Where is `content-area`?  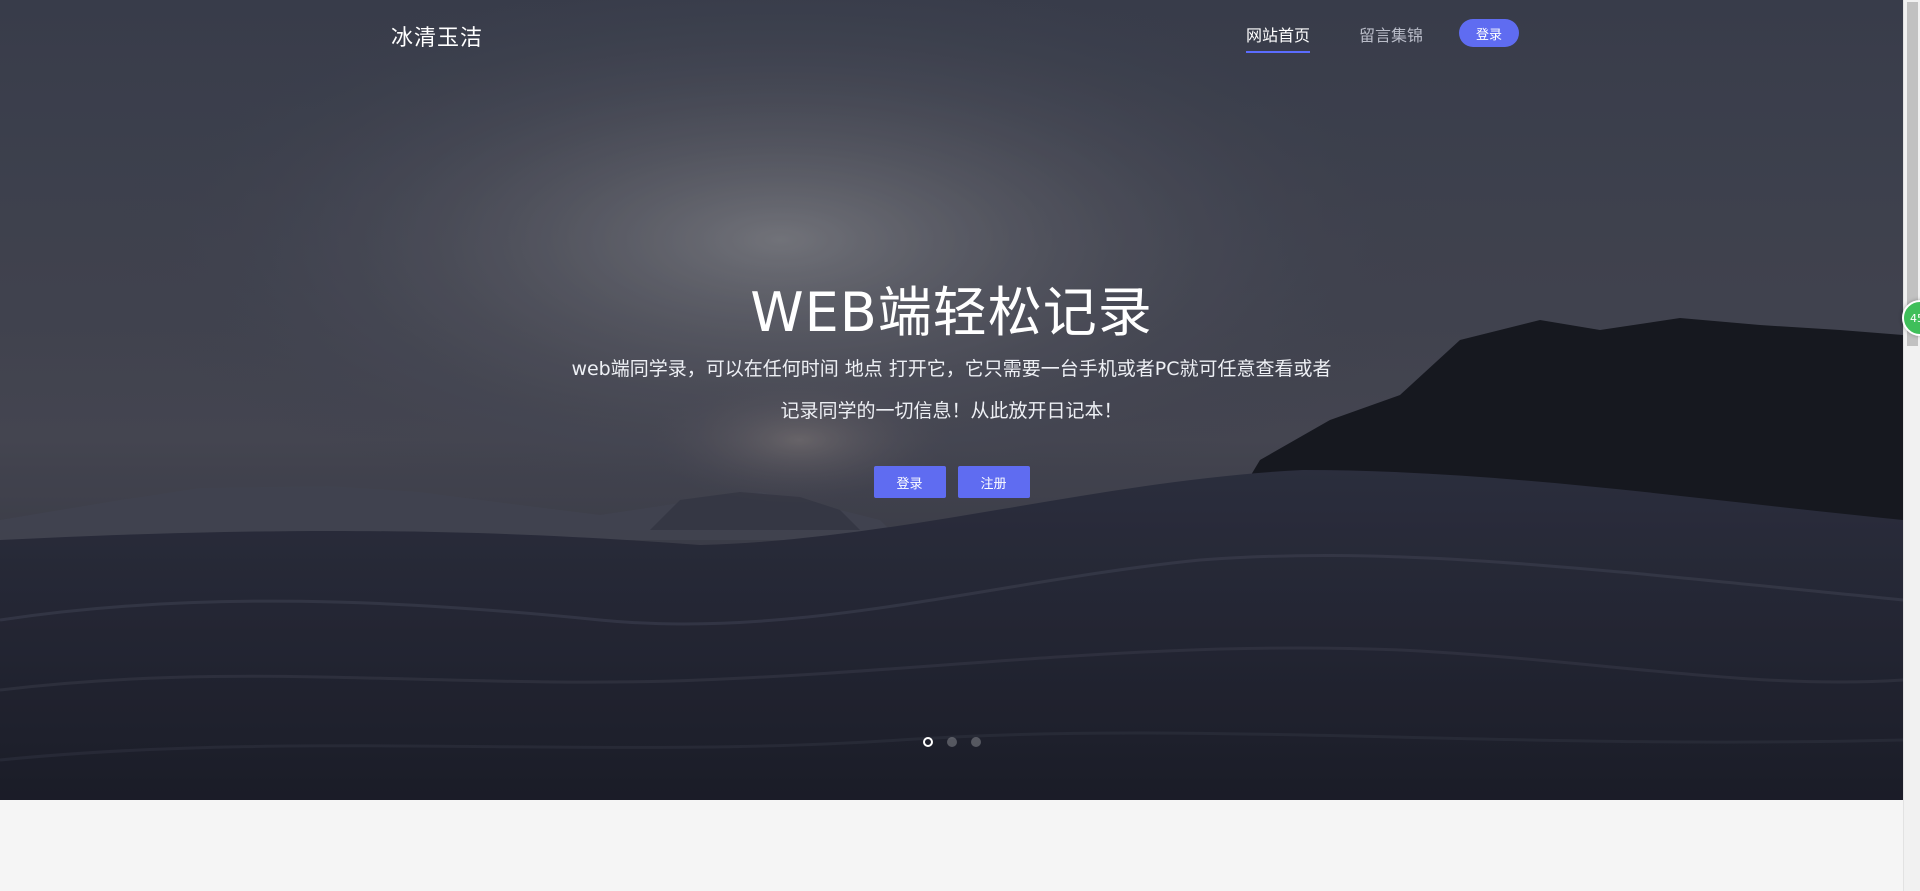
content-area is located at coordinates (951, 845).